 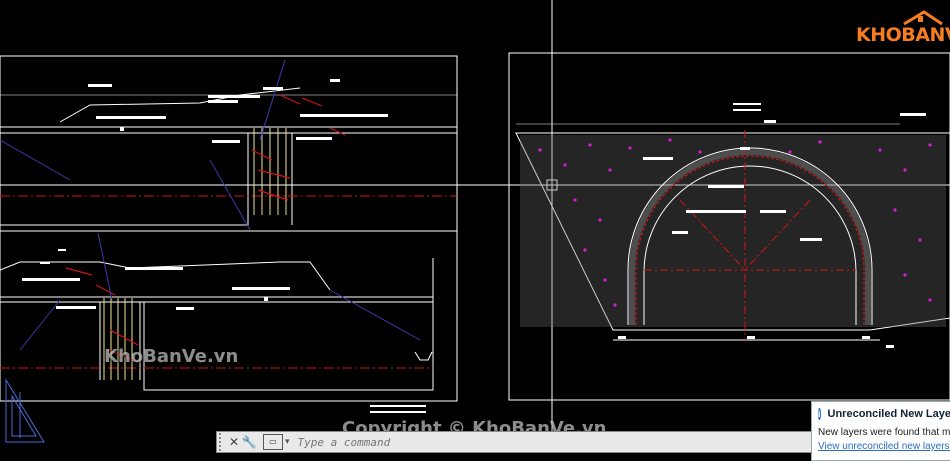 I want to click on piles-upper, so click(x=270, y=171).